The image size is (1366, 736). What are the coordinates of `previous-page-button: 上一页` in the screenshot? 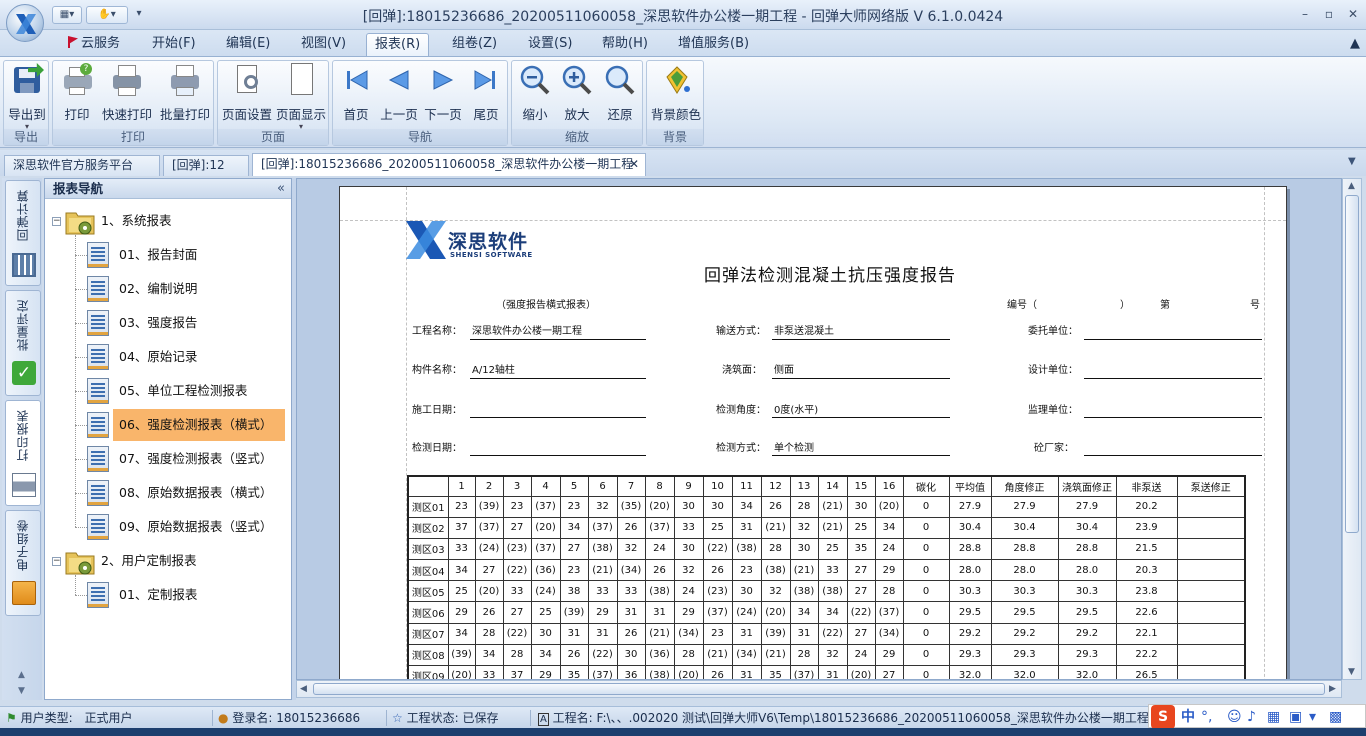 It's located at (399, 95).